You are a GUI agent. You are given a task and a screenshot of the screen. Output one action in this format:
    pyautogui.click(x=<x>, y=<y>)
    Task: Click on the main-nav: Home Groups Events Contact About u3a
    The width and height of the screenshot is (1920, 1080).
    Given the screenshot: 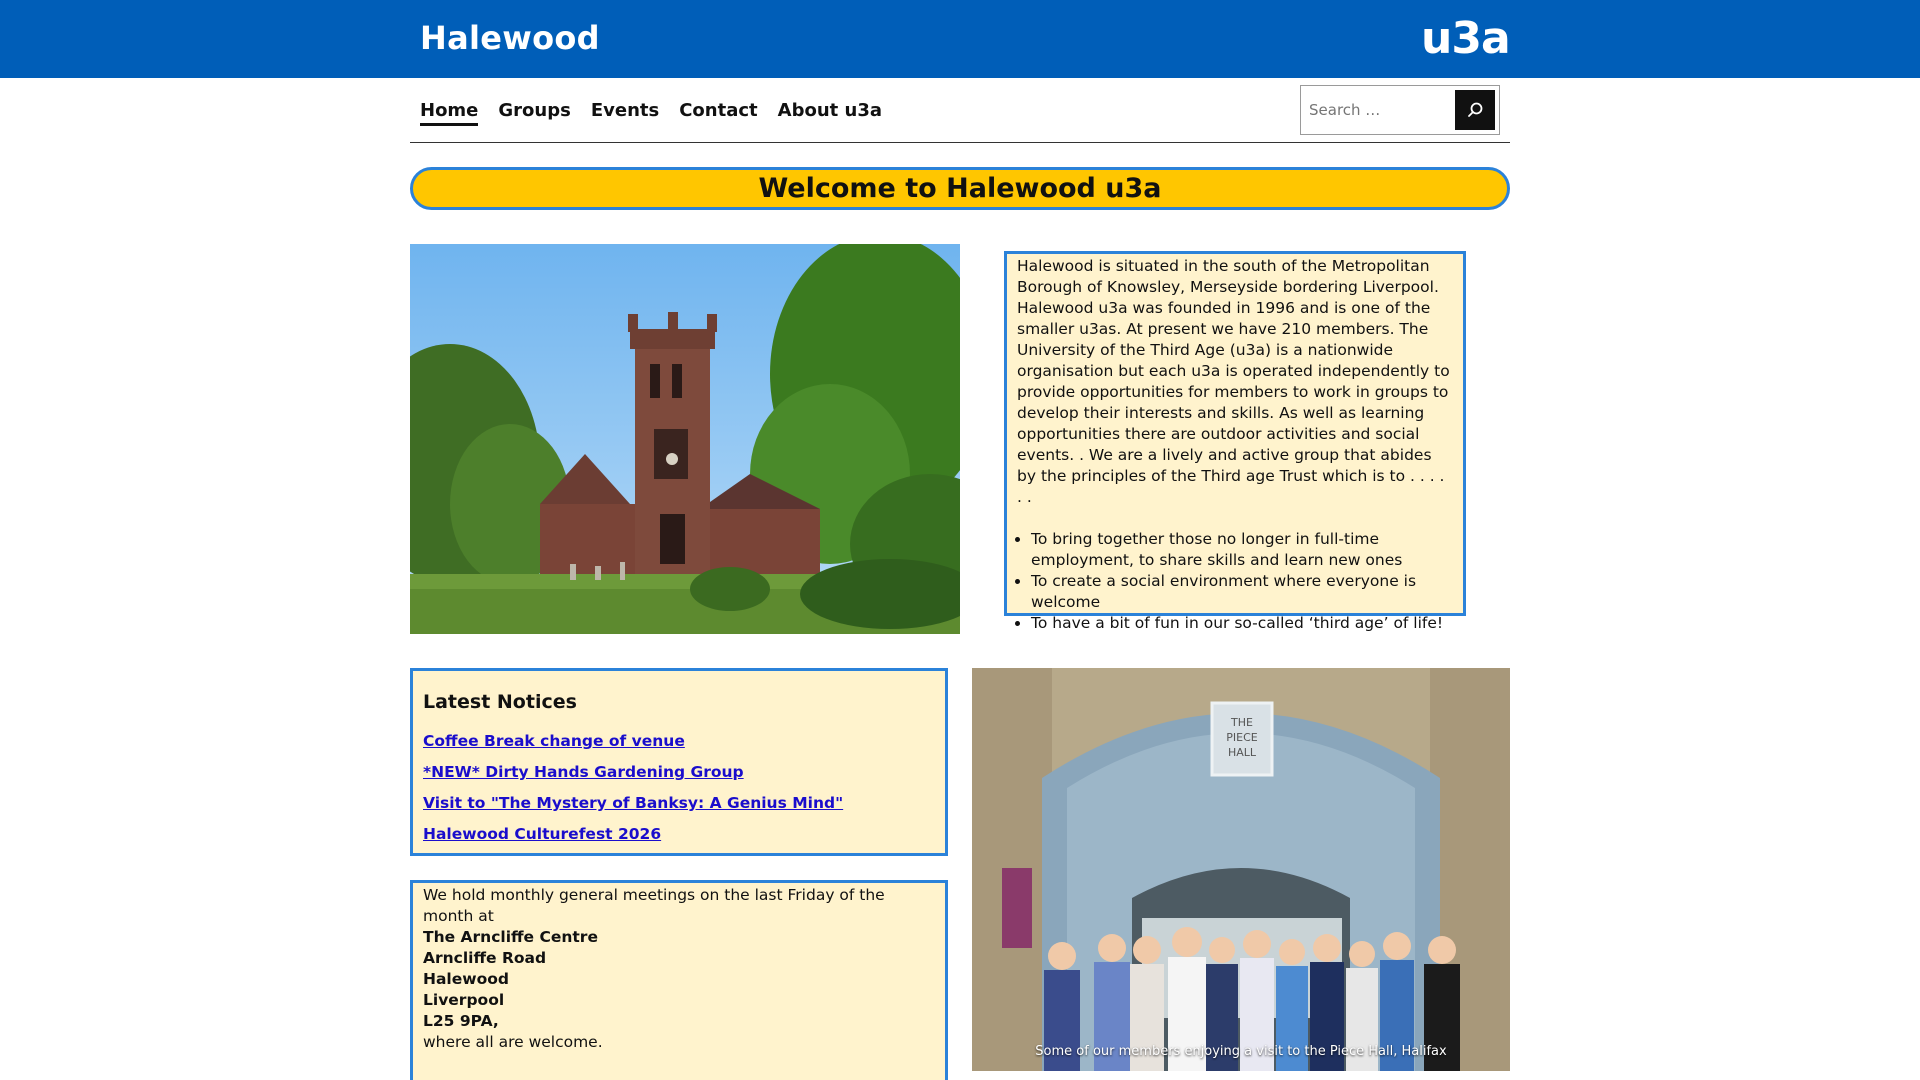 What is the action you would take?
    pyautogui.click(x=651, y=113)
    